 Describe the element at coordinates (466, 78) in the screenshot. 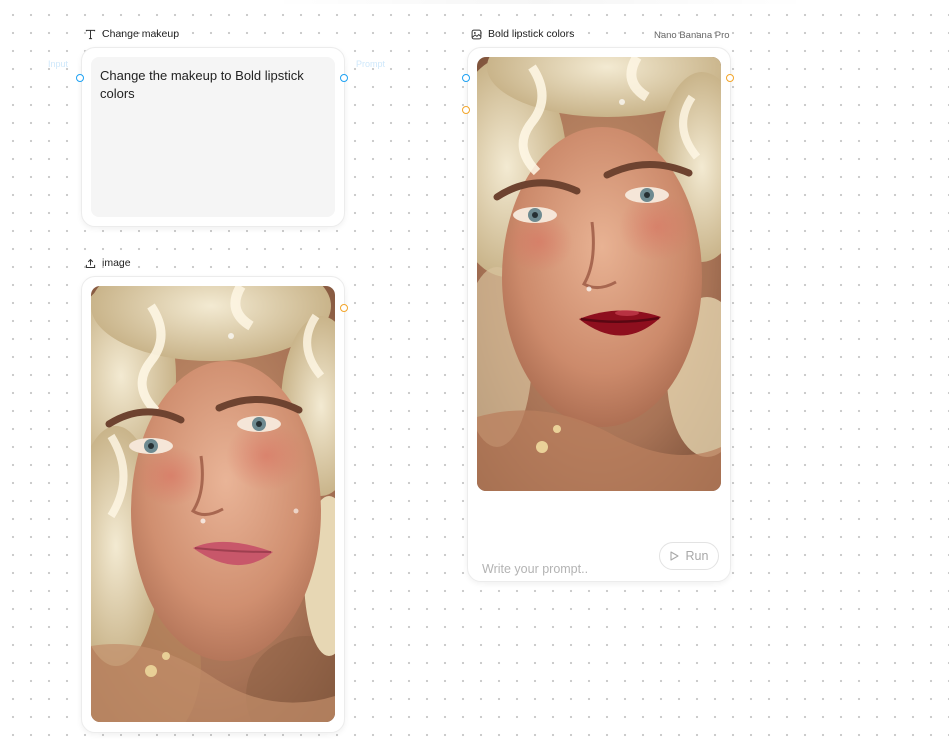

I see `generate-node-text-input-port` at that location.